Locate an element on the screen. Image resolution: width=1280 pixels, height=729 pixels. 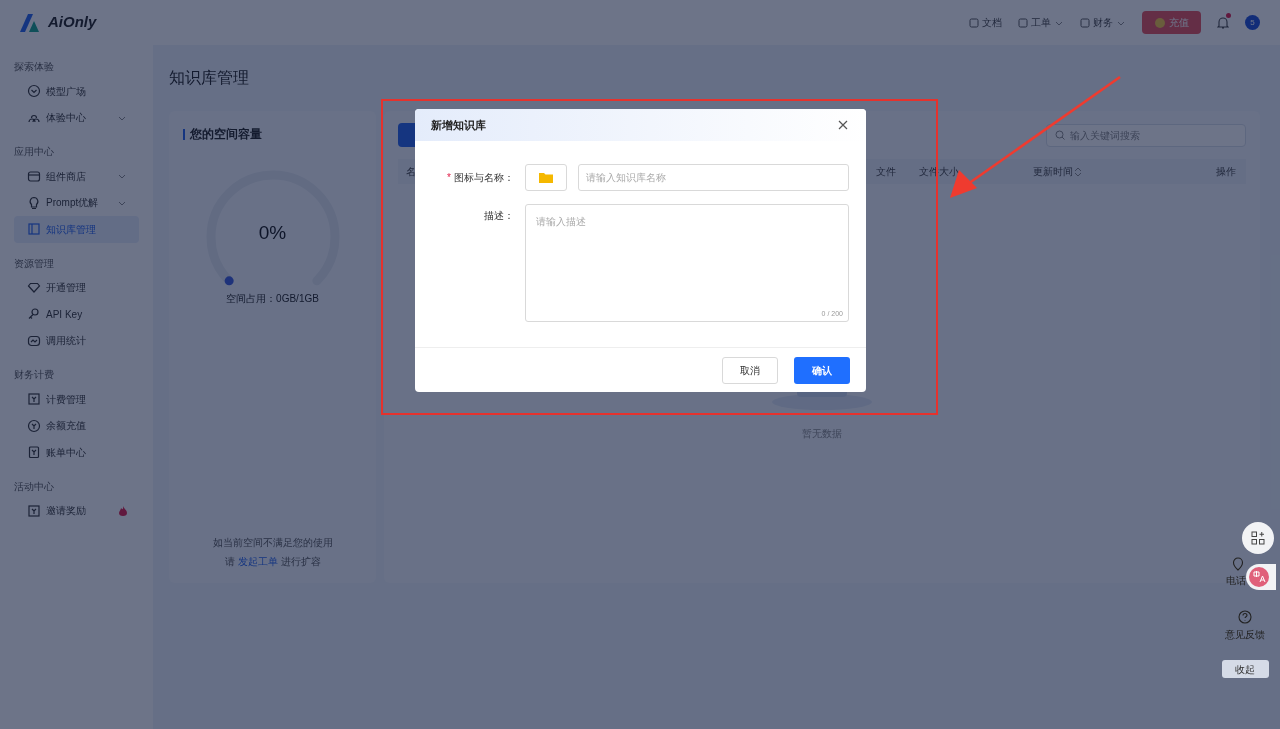
card-title: 您的空间容量 is located at coordinates (226, 134).